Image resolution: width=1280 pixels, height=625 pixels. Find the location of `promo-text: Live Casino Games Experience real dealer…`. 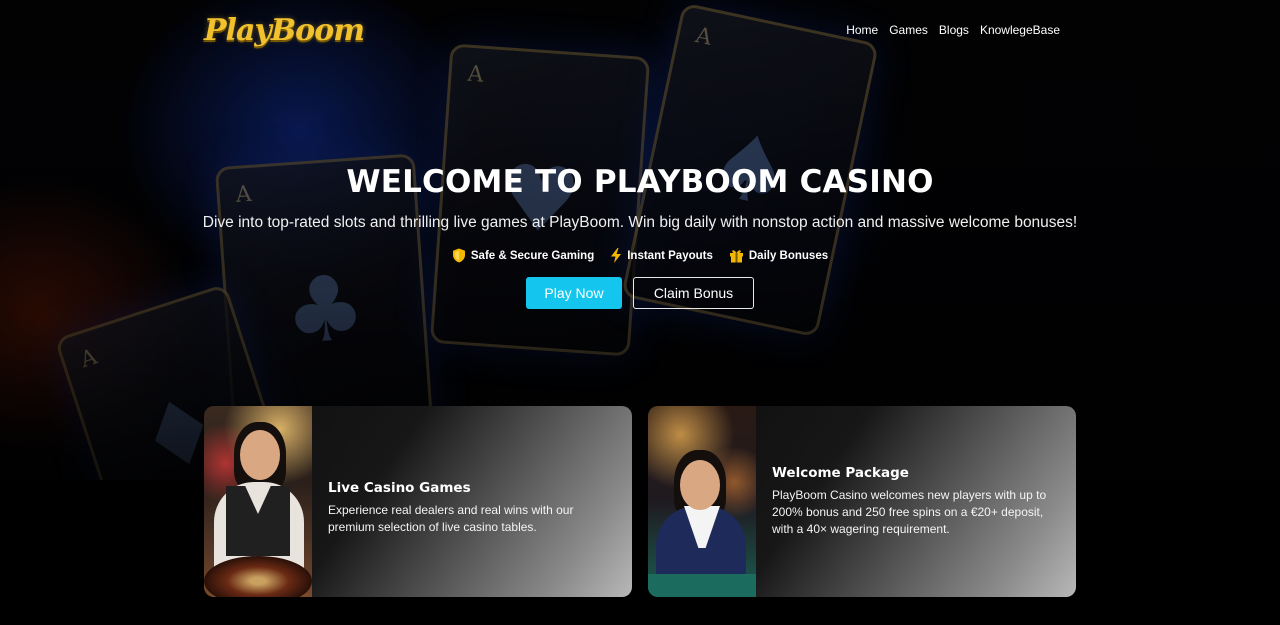

promo-text: Live Casino Games Experience real dealer… is located at coordinates (472, 501).